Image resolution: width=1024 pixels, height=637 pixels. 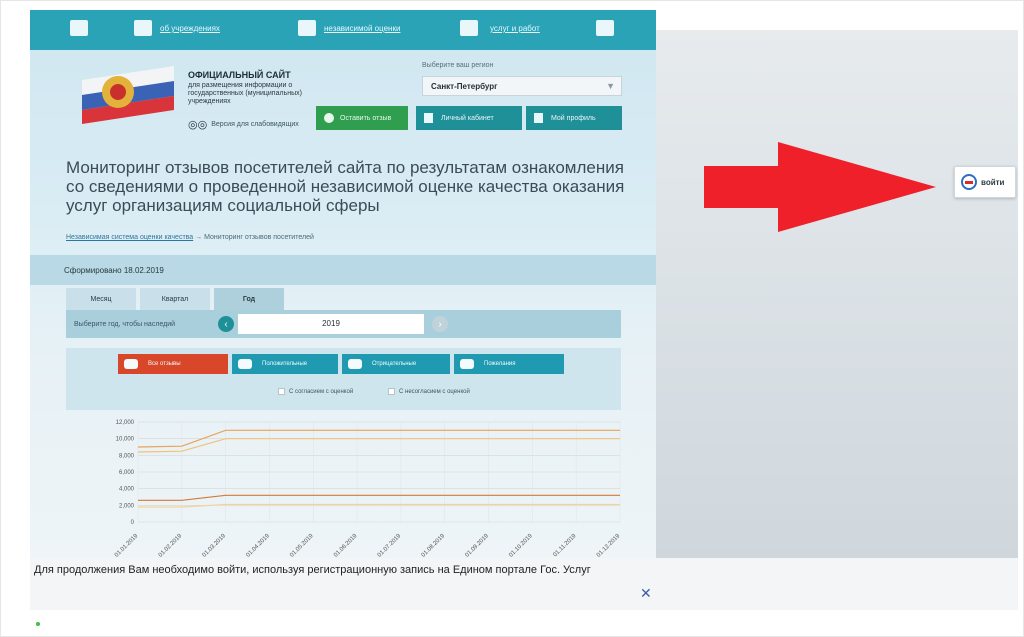 What do you see at coordinates (101, 299) in the screenshot?
I see `tab-month: Месяц` at bounding box center [101, 299].